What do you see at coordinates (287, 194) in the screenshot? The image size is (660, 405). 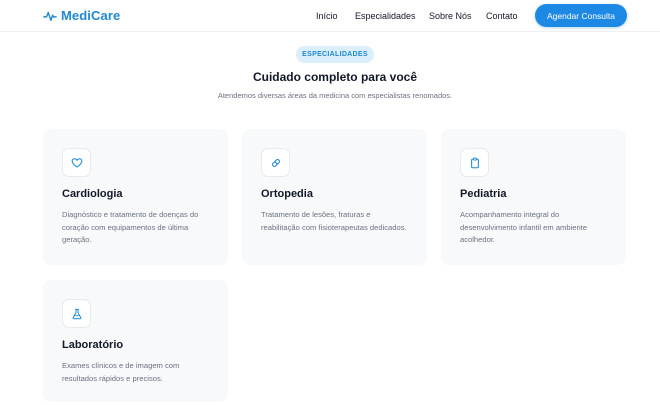 I see `card-title: Ortopedia` at bounding box center [287, 194].